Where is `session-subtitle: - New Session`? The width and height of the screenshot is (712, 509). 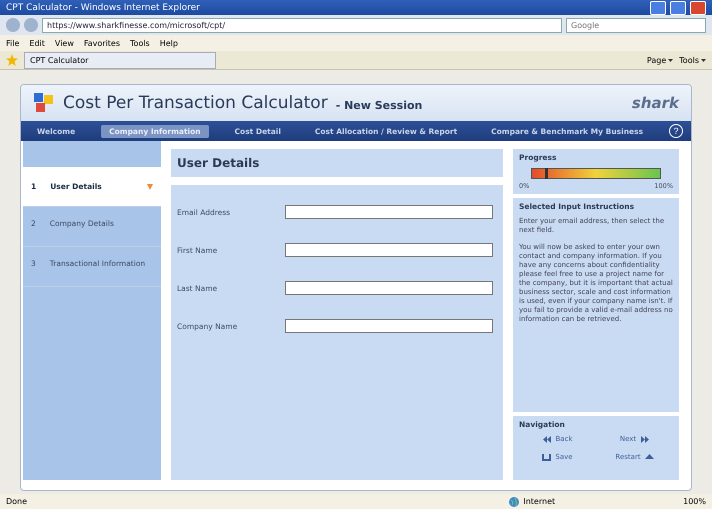 session-subtitle: - New Session is located at coordinates (379, 105).